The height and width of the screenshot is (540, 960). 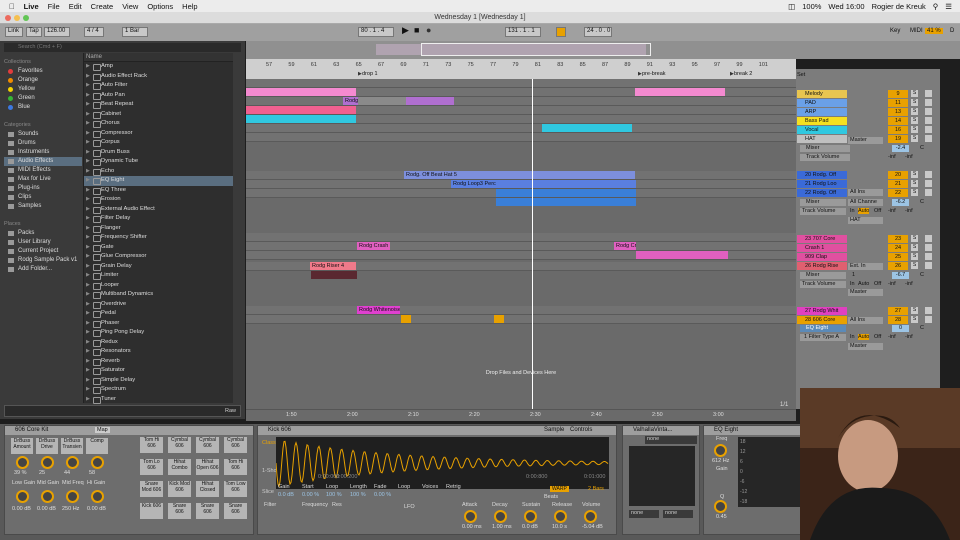 What do you see at coordinates (853, 275) in the screenshot?
I see `input-channel-1: 1` at bounding box center [853, 275].